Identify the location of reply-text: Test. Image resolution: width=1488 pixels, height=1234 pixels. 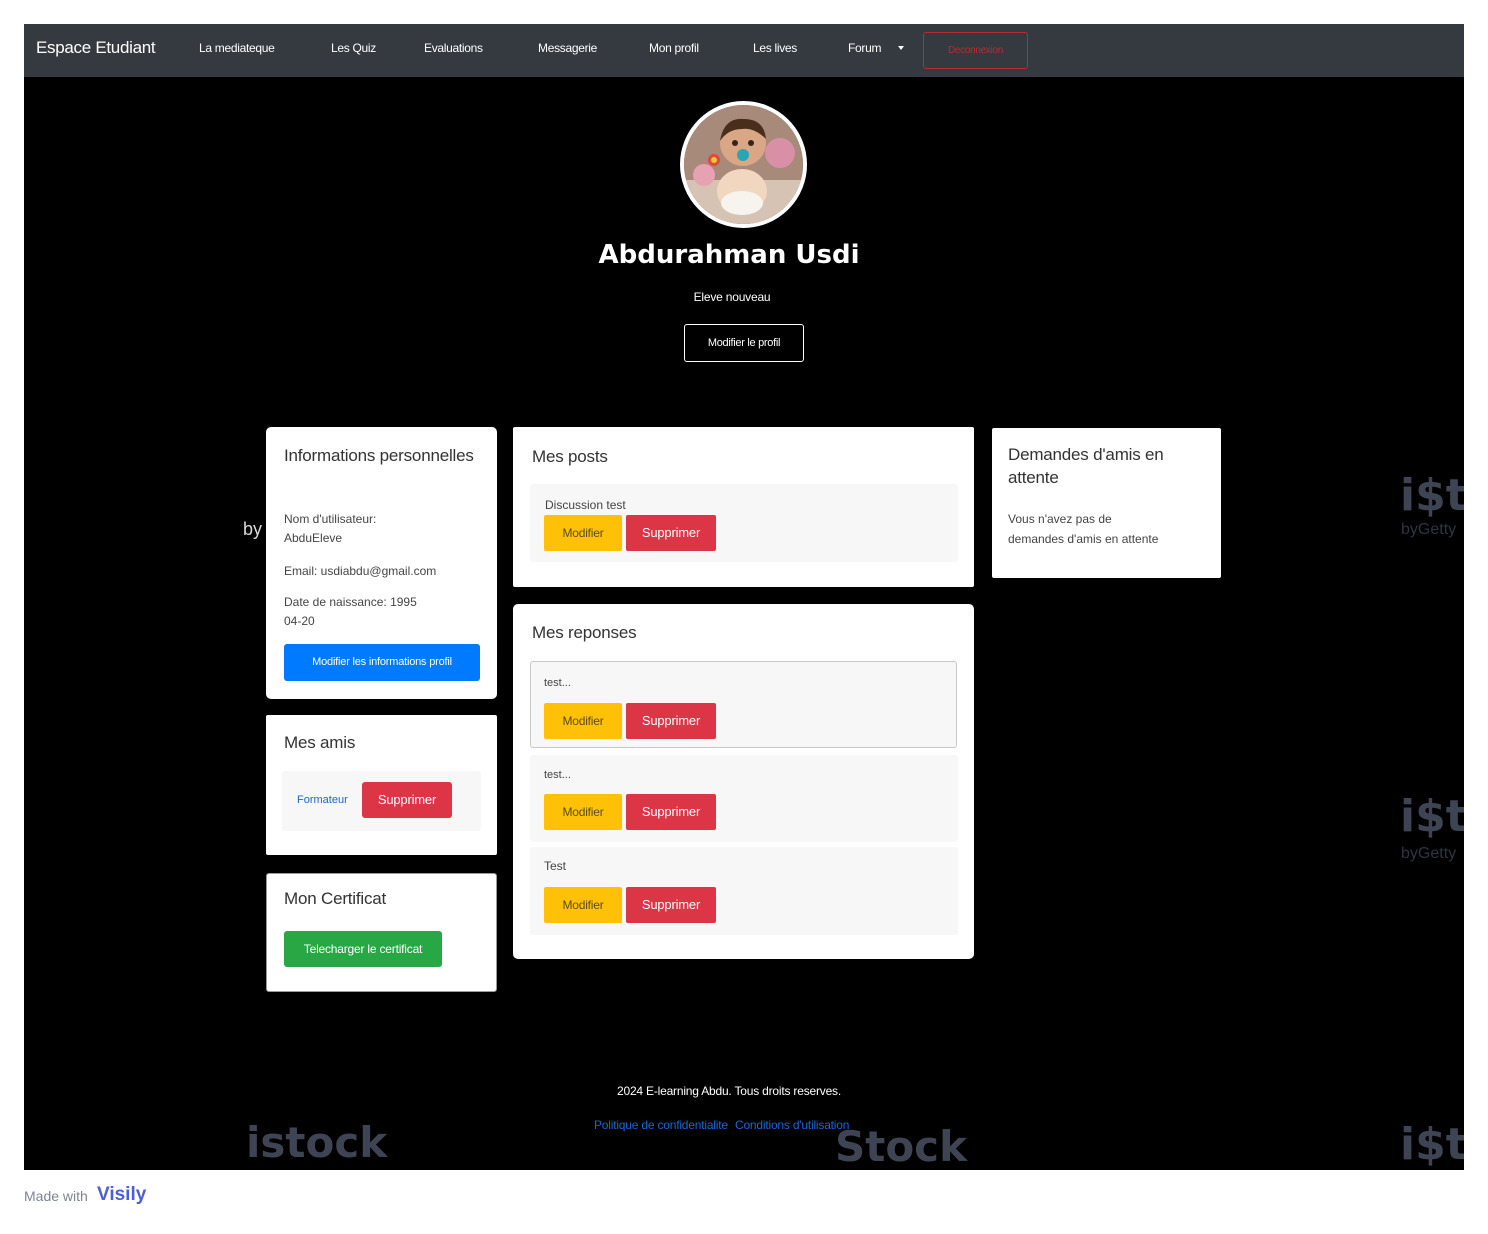
(555, 866).